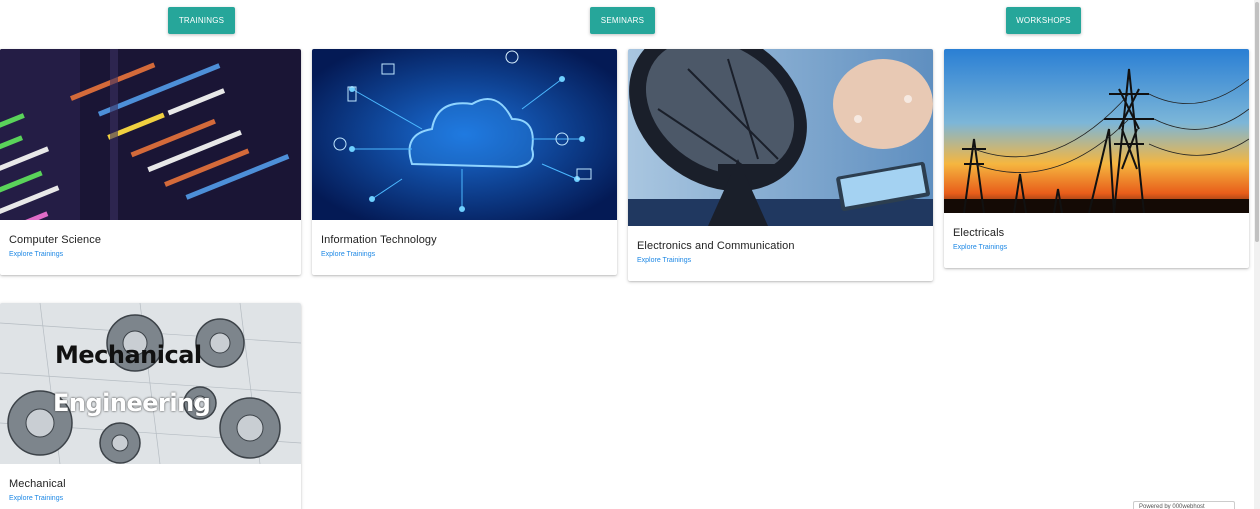 The height and width of the screenshot is (509, 1260). Describe the element at coordinates (128, 355) in the screenshot. I see `mechanical-image-title-line1: Mechanical` at that location.